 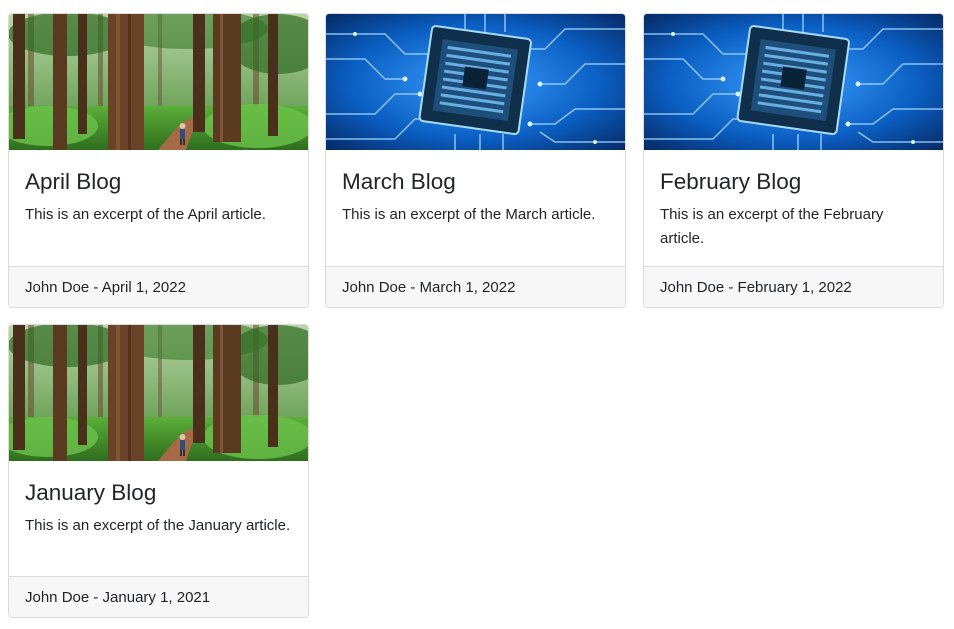 What do you see at coordinates (145, 214) in the screenshot?
I see `card-excerpt: This is an excerpt of the April article.` at bounding box center [145, 214].